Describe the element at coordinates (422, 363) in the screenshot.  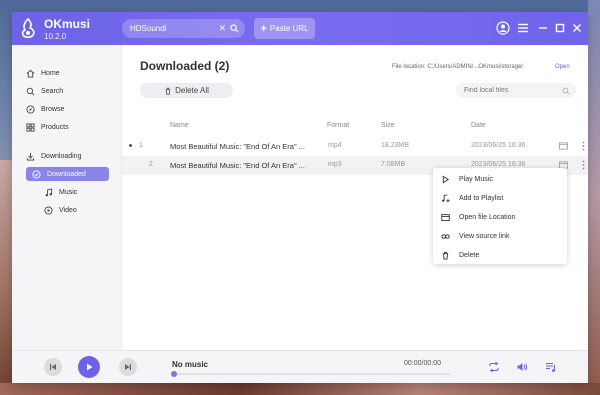
I see `playback-time: 00:00/00:00` at that location.